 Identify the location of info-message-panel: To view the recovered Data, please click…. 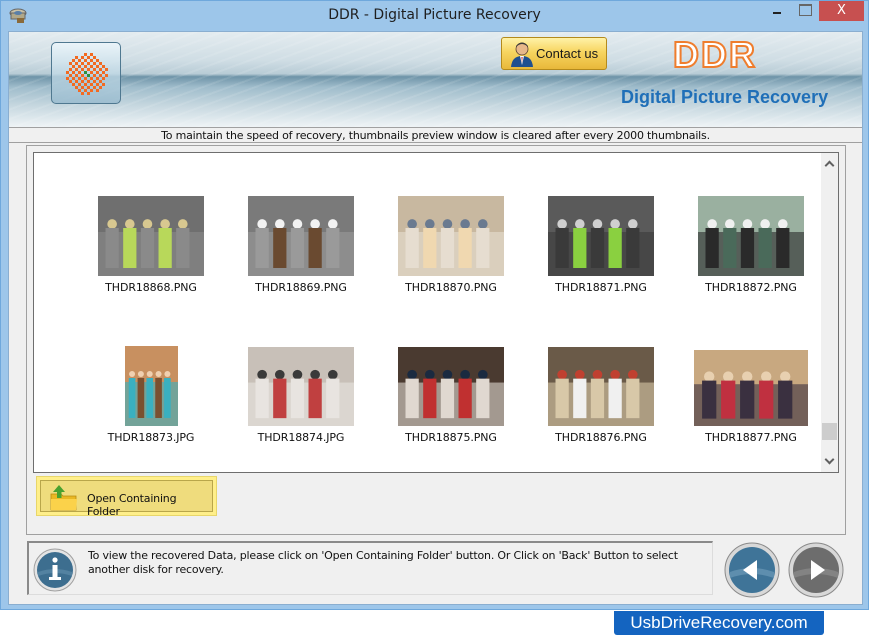
(370, 568).